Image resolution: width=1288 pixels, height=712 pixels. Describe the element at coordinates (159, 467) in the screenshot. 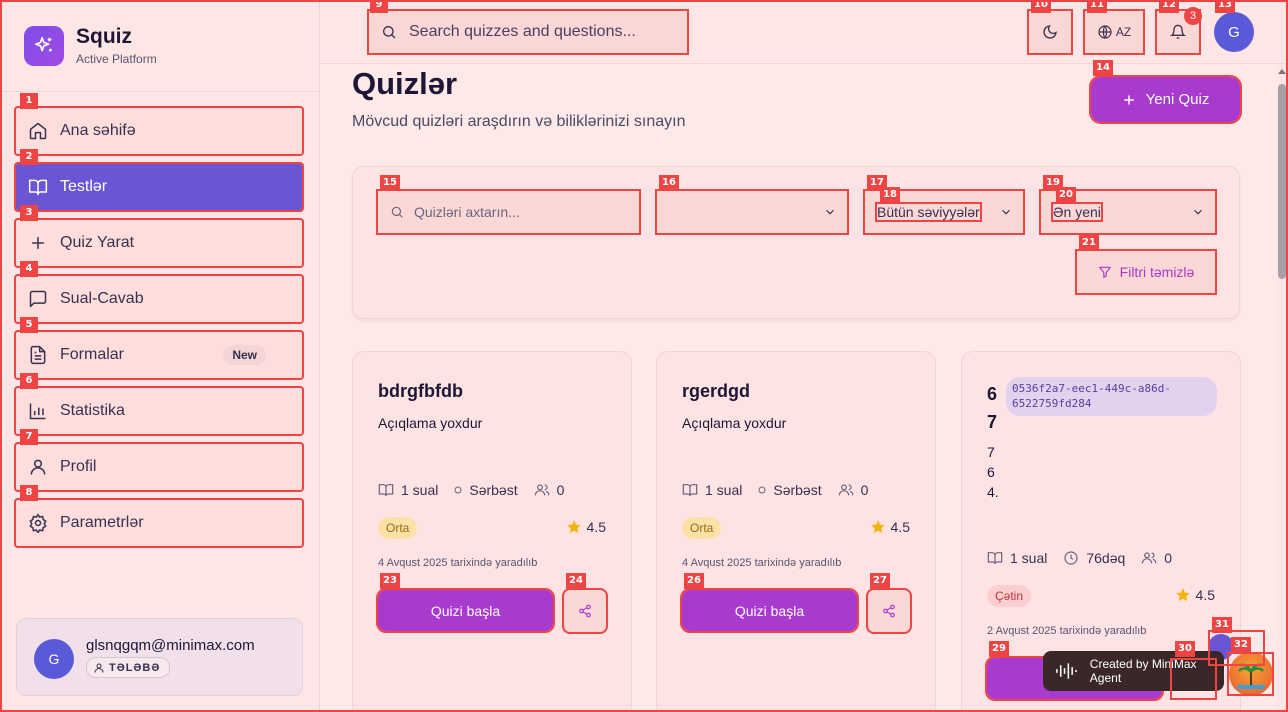

I see `sidebar-item-profile: Profil` at that location.